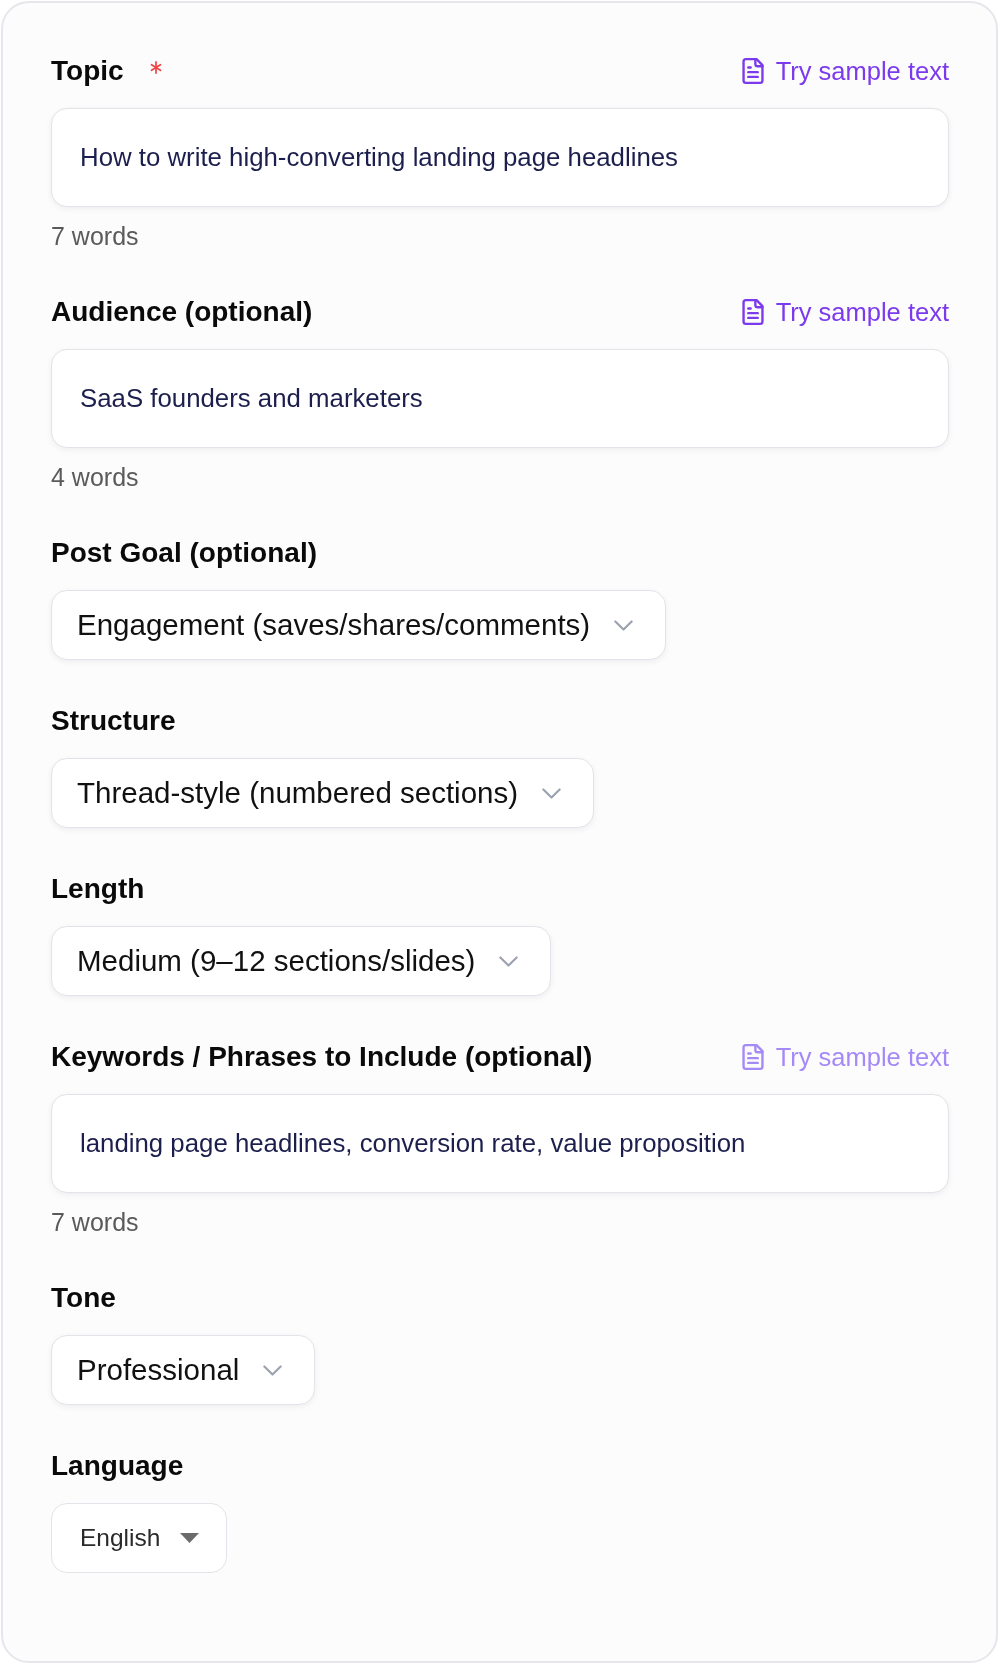  Describe the element at coordinates (359, 625) in the screenshot. I see `dropdown-select: Engagement (saves/shares/comments)` at that location.